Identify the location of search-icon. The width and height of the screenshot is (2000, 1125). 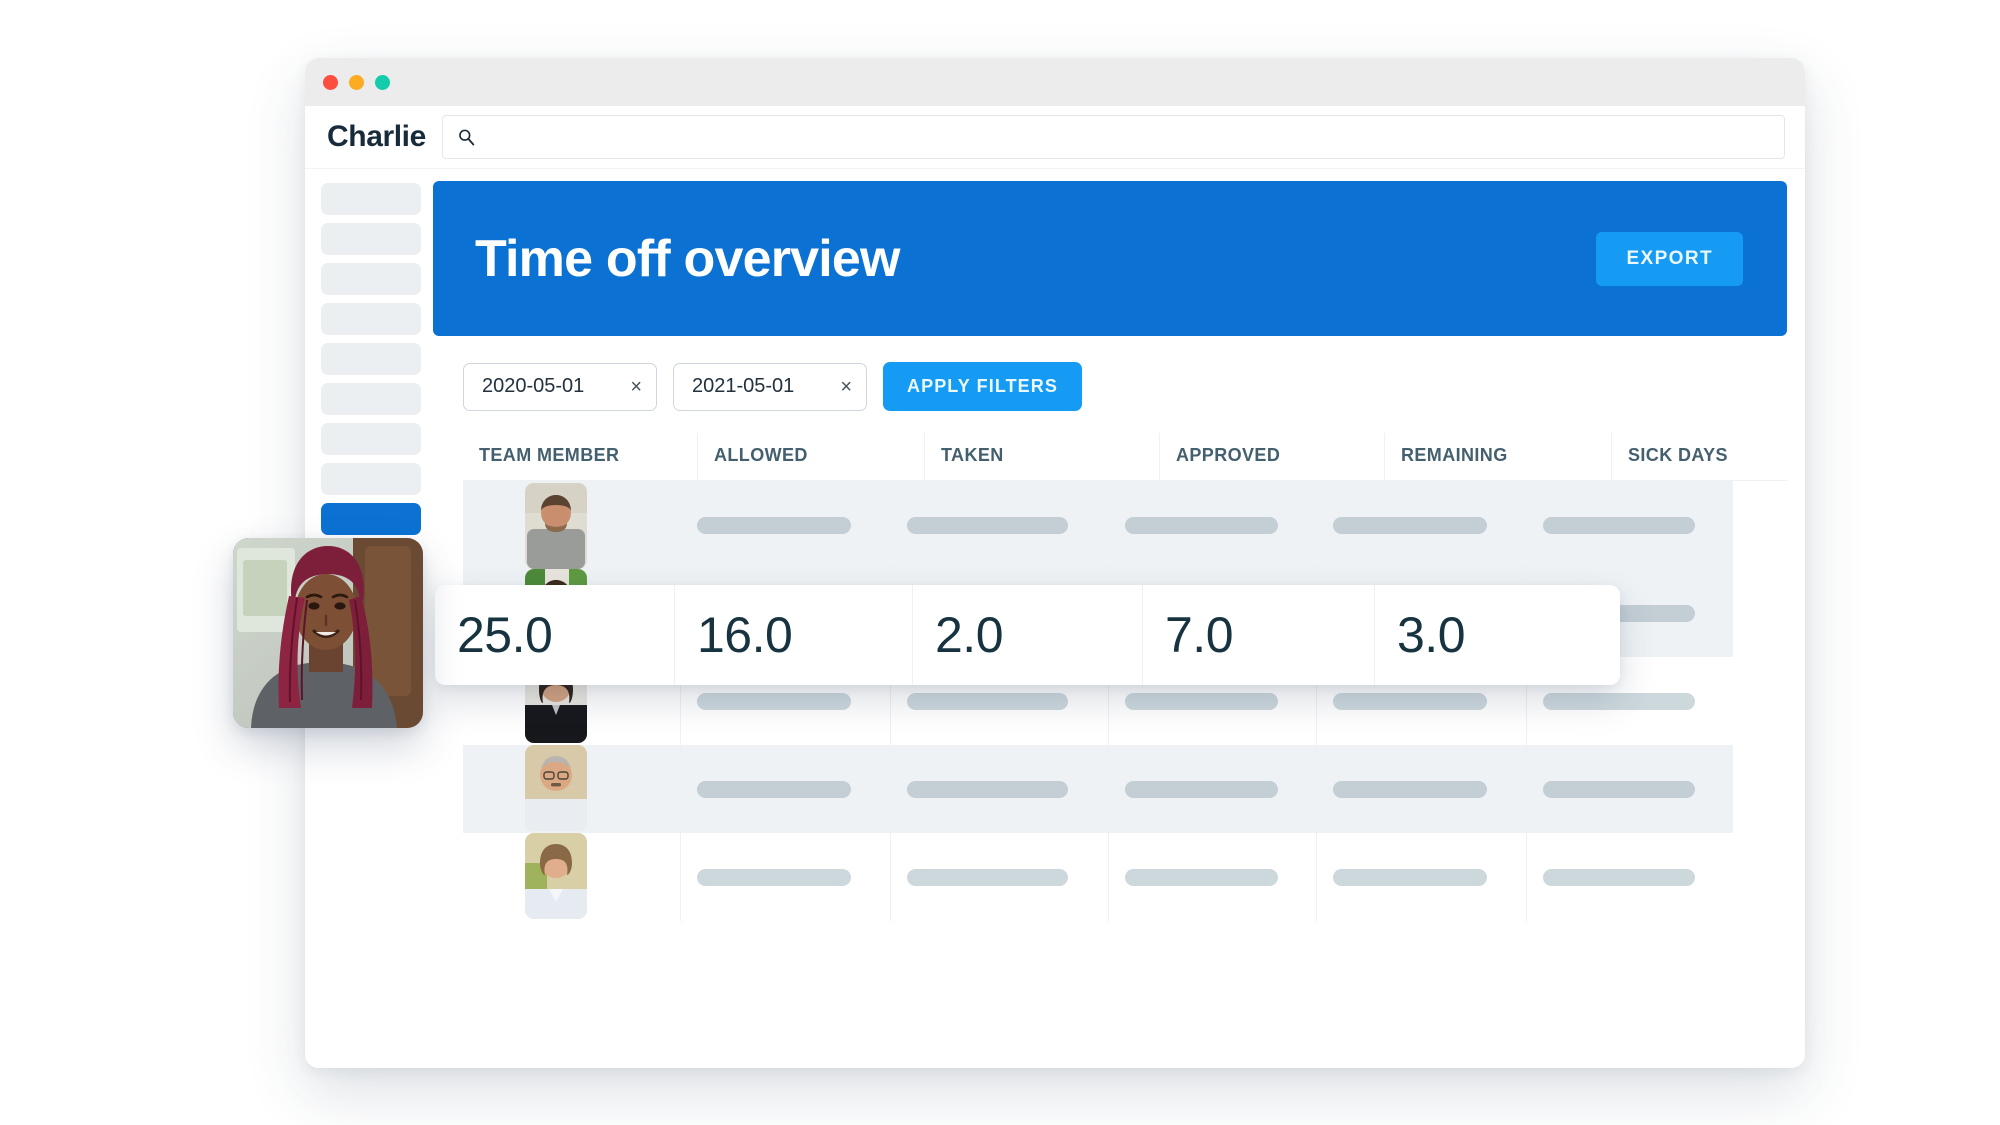
(467, 137).